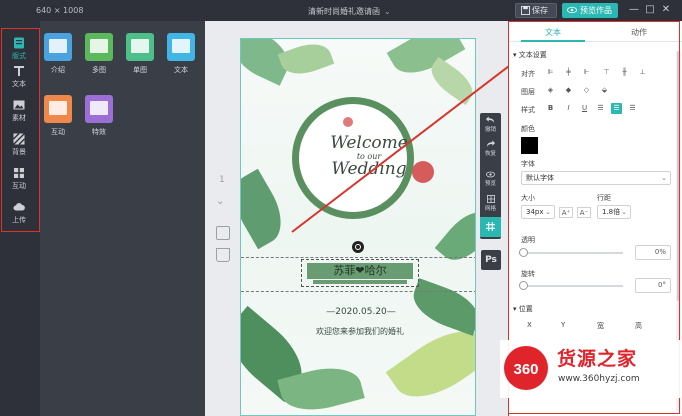  Describe the element at coordinates (58, 116) in the screenshot. I see `component-interact: 互动` at that location.